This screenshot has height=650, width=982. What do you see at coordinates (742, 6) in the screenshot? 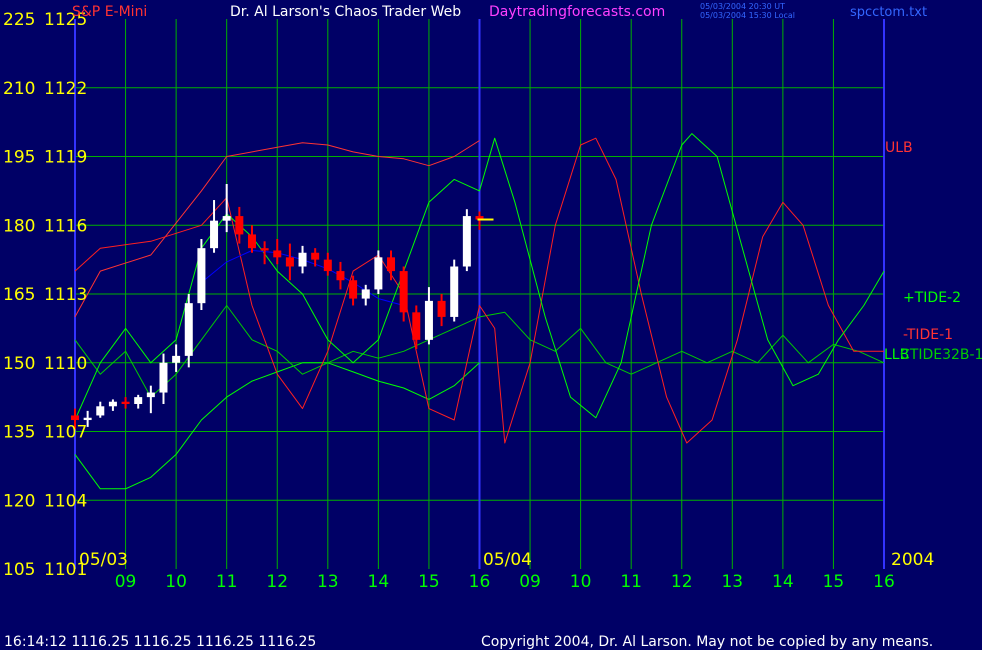
I see `timestamp-utc: 05/03/2004 20:30 UT` at bounding box center [742, 6].